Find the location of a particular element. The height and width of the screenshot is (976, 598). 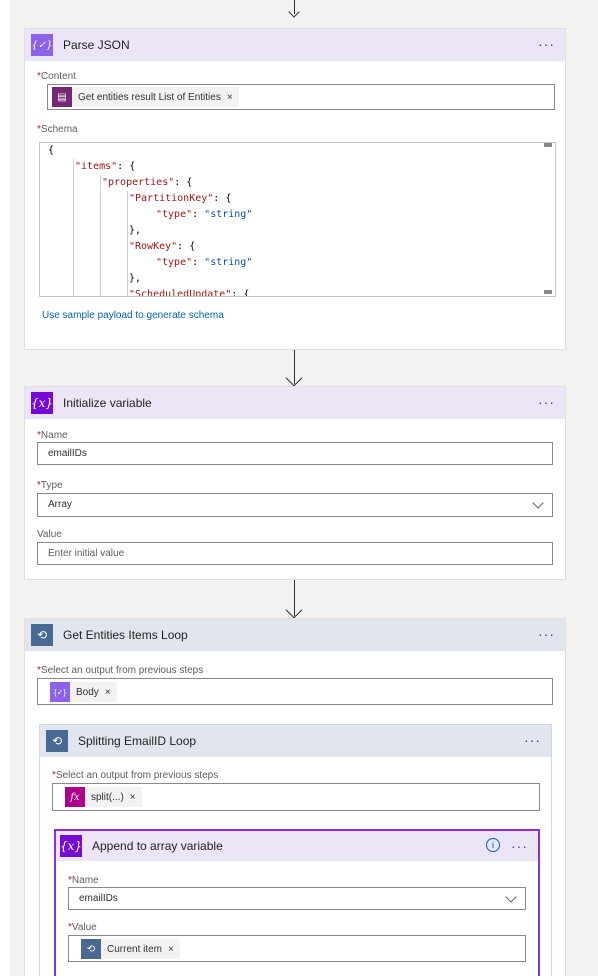

schema-line: "ScheduledUpdate": { is located at coordinates (189, 293).